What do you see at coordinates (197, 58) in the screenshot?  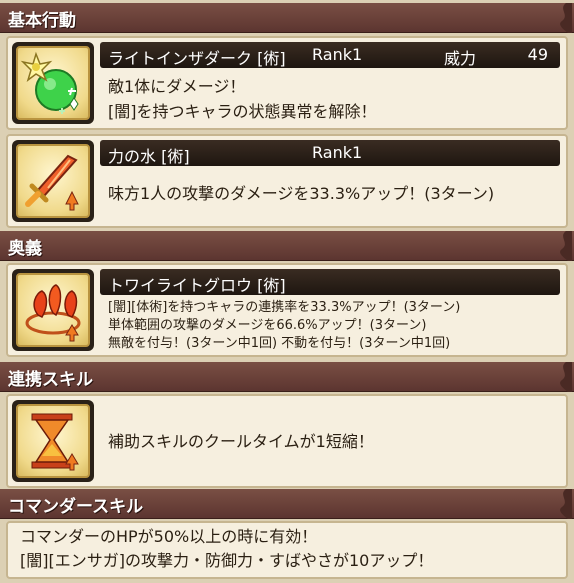 I see `skill-name: ライトインザダーク [術]` at bounding box center [197, 58].